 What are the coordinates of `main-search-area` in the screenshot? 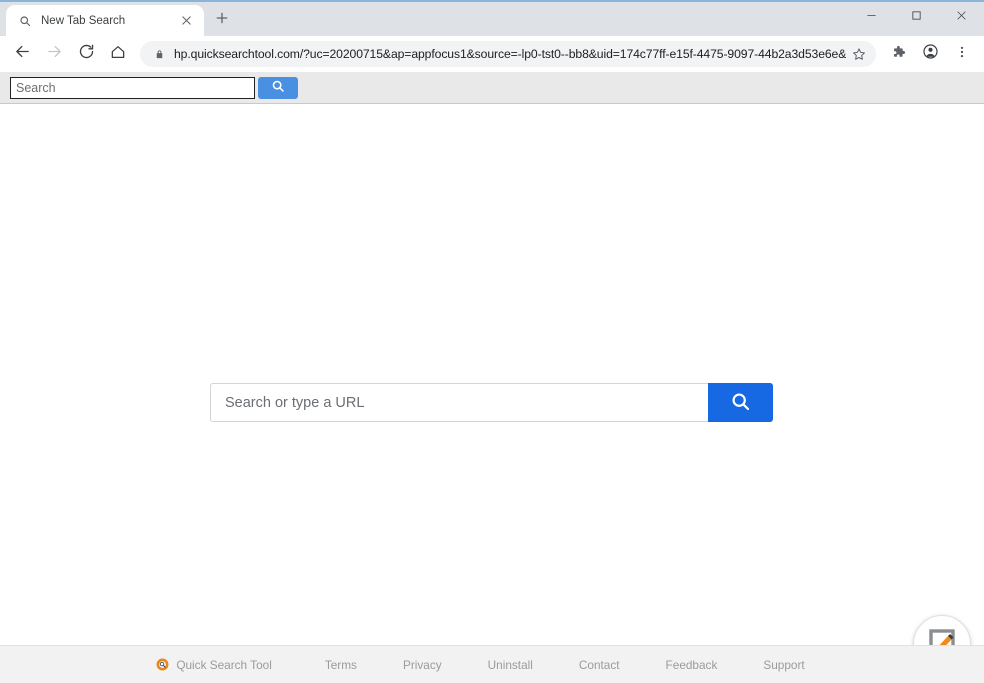 It's located at (491, 402).